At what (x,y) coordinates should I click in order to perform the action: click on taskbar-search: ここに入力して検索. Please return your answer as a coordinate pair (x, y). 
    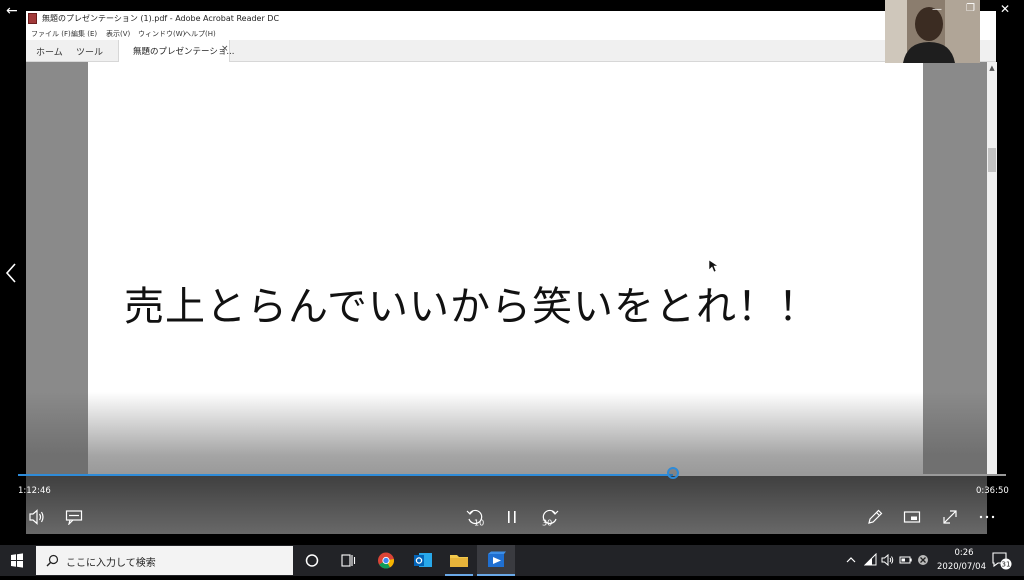
    Looking at the image, I should click on (164, 560).